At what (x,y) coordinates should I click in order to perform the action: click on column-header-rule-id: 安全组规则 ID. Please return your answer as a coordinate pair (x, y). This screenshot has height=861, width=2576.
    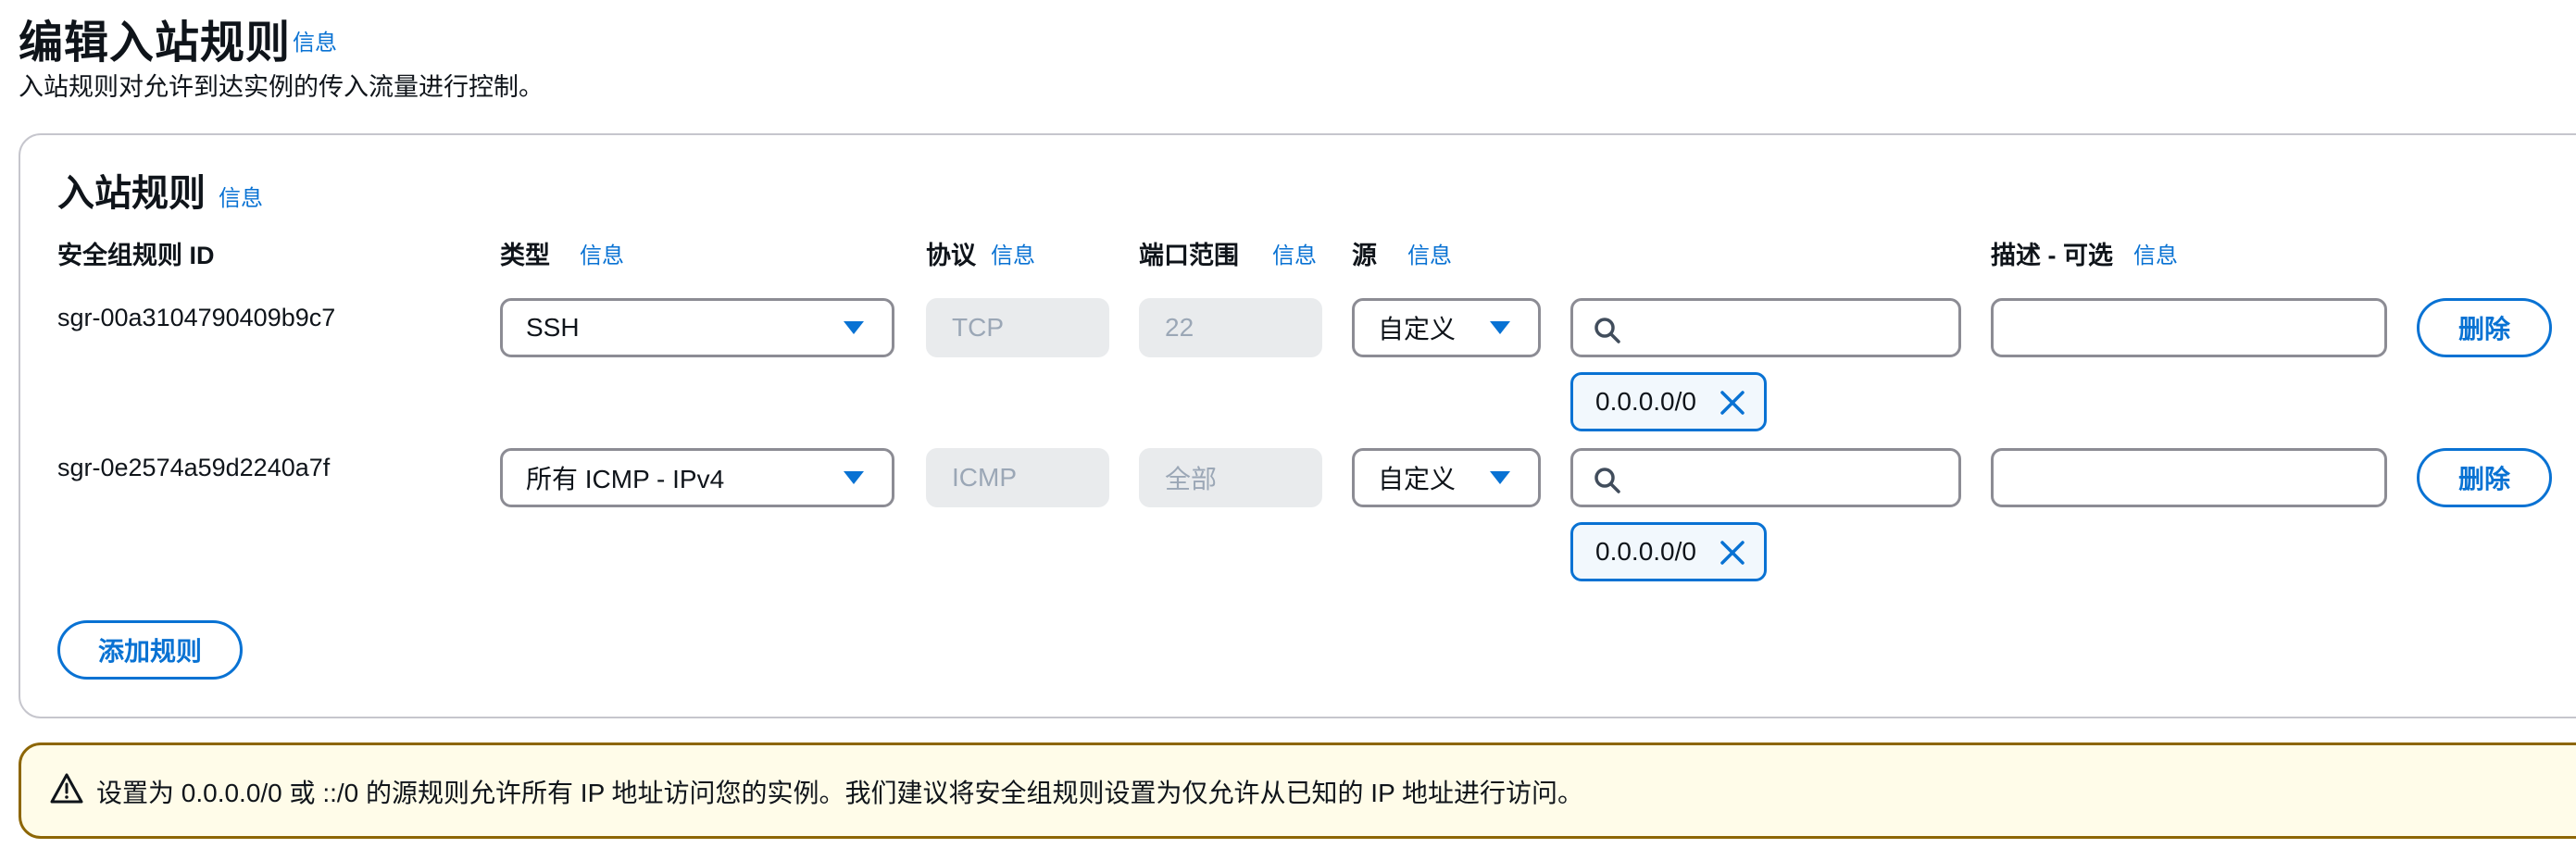
    Looking at the image, I should click on (136, 256).